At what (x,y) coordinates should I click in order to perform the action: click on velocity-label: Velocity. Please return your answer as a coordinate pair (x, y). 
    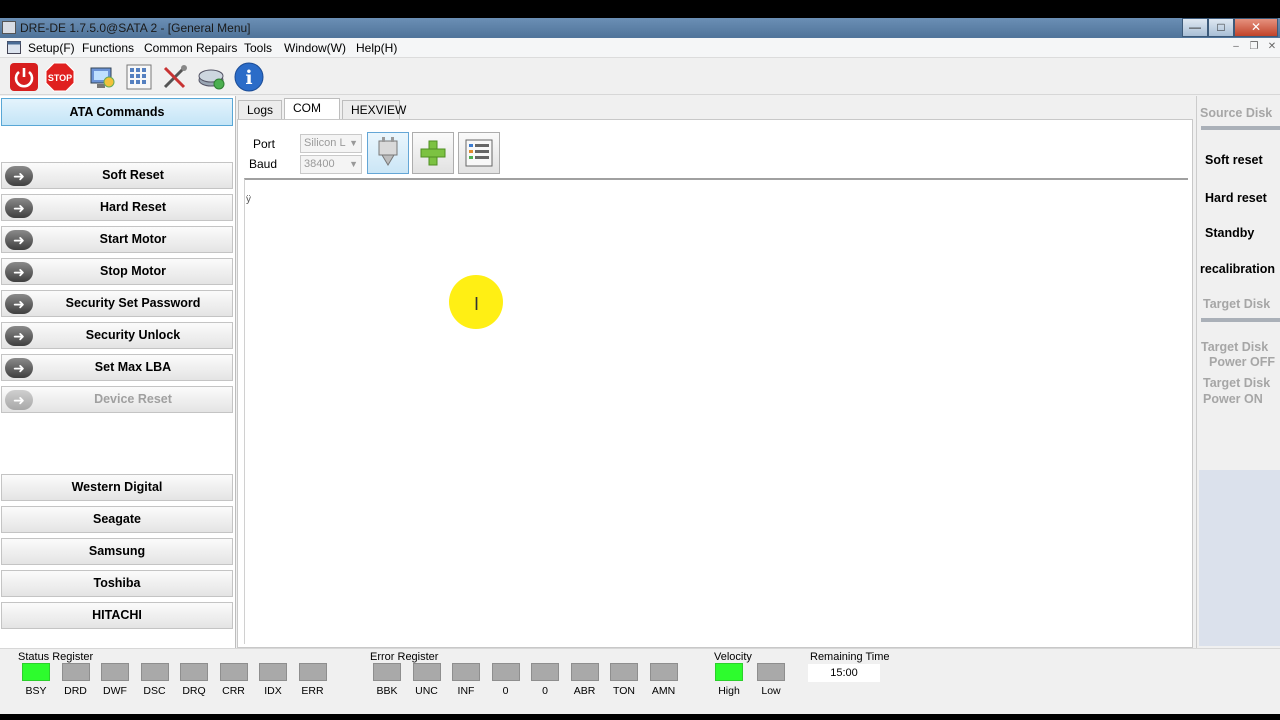
    Looking at the image, I should click on (733, 657).